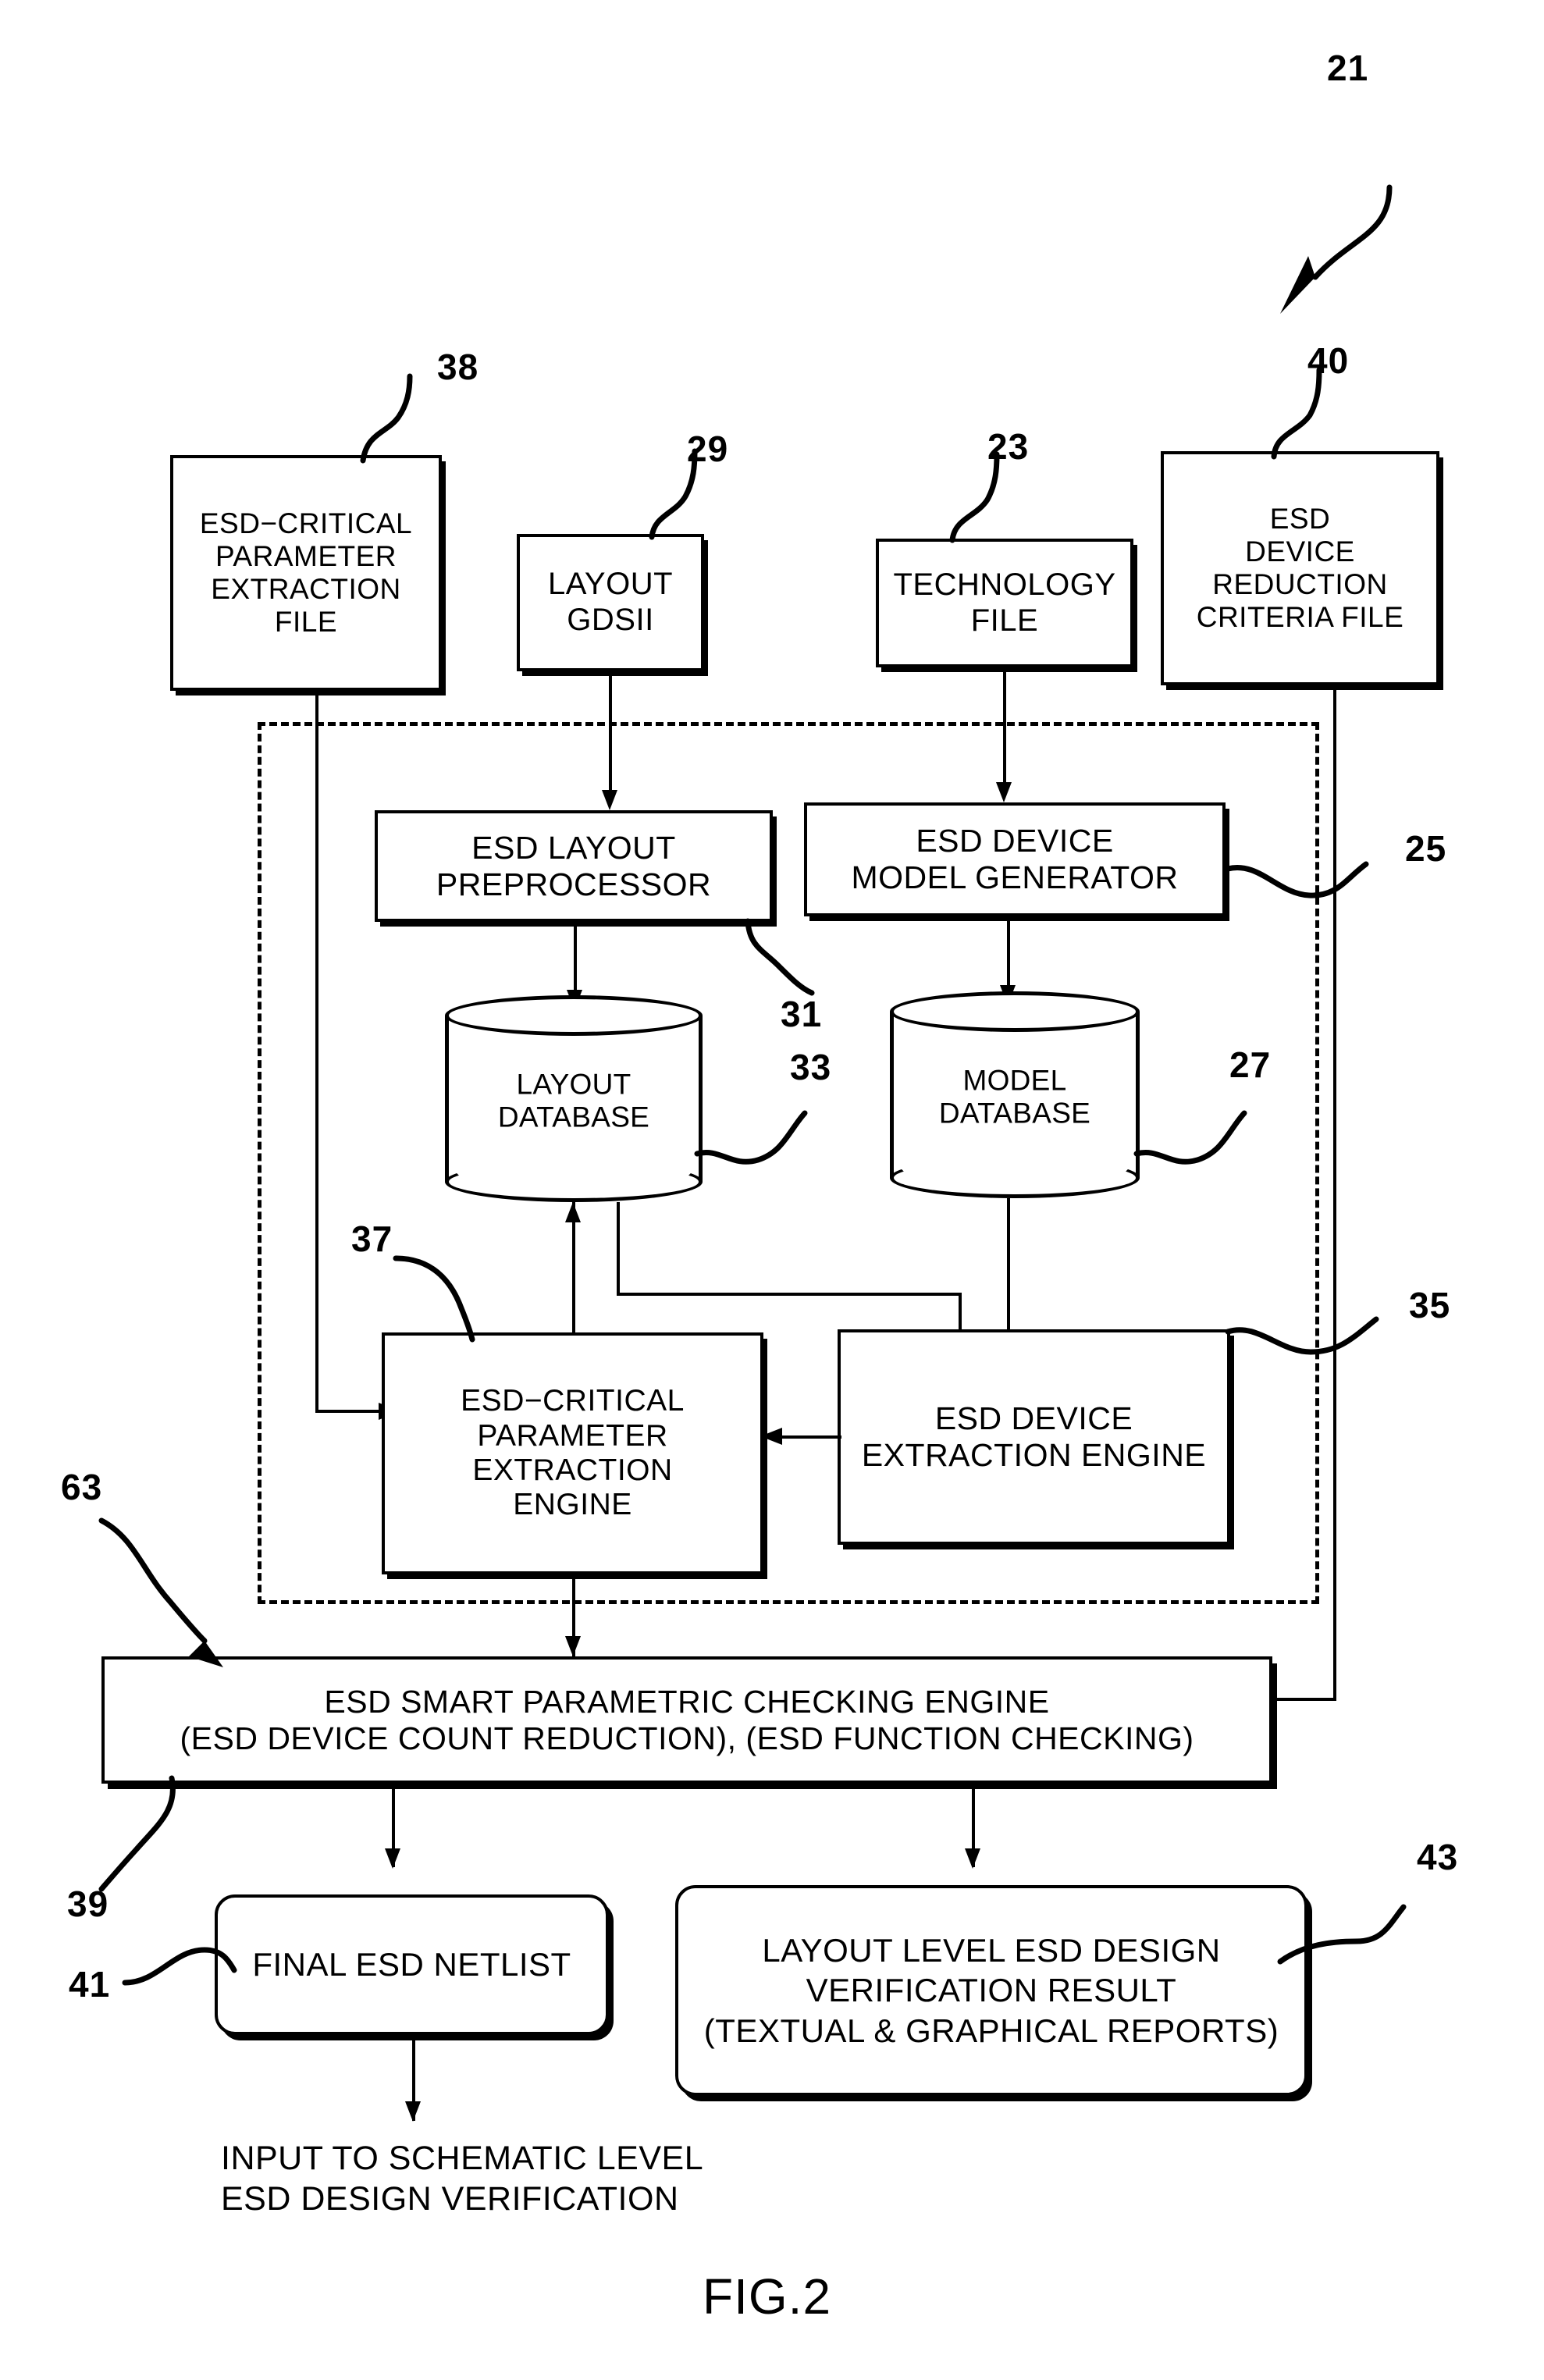 This screenshot has height=2380, width=1544. Describe the element at coordinates (306, 622) in the screenshot. I see `file-38-line-4: FILE` at that location.